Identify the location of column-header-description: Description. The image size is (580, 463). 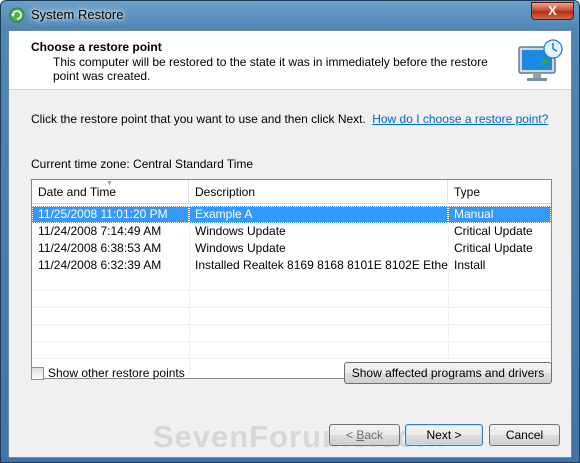
(318, 192).